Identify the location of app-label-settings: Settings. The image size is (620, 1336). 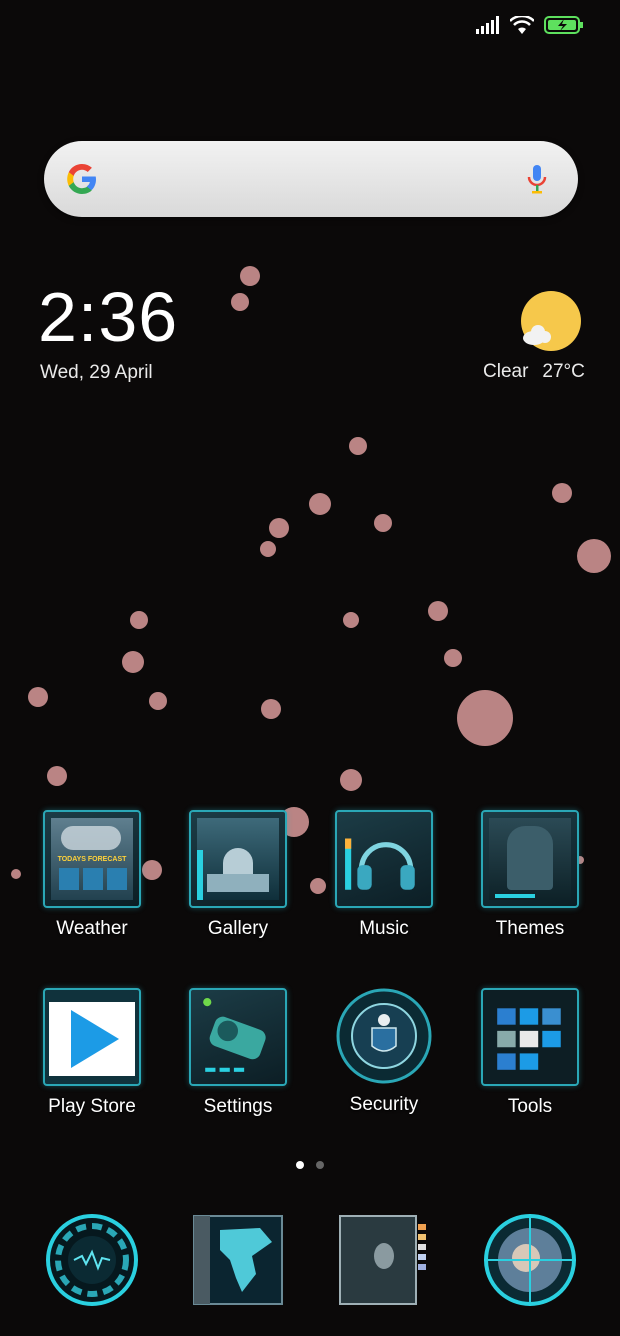
(238, 1106).